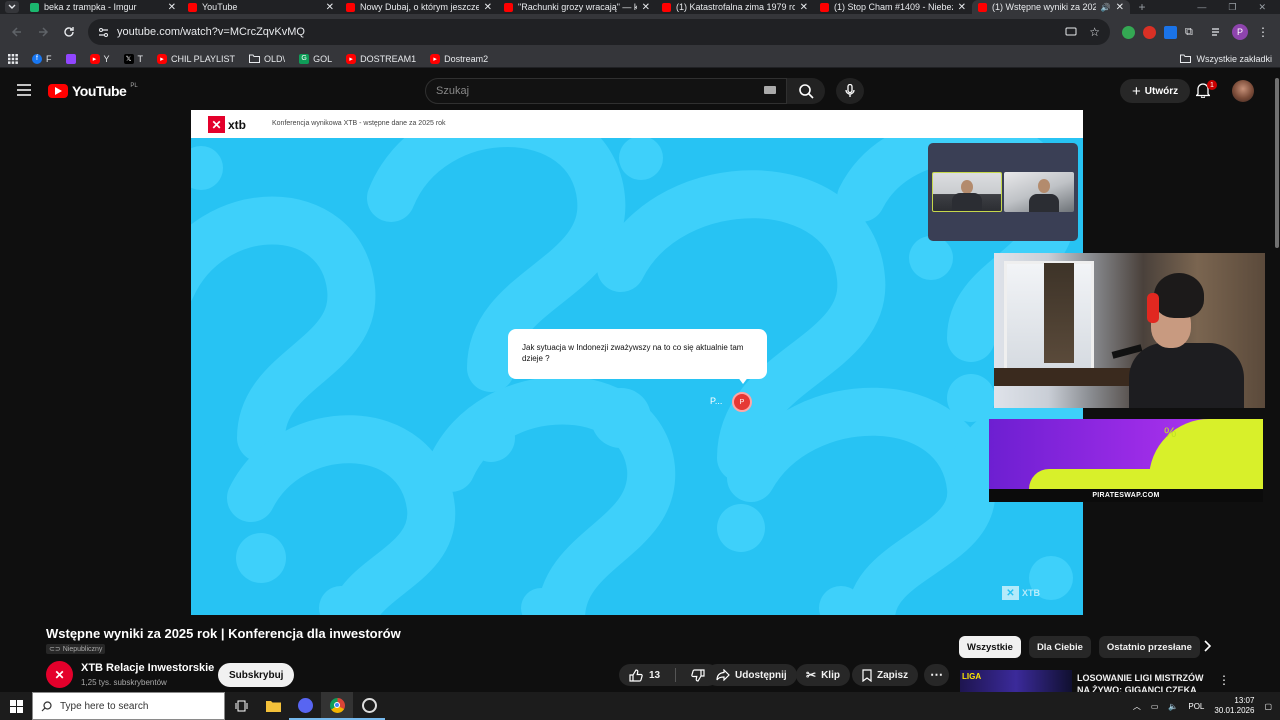 The height and width of the screenshot is (720, 1280). I want to click on keyboard-icon, so click(770, 90).